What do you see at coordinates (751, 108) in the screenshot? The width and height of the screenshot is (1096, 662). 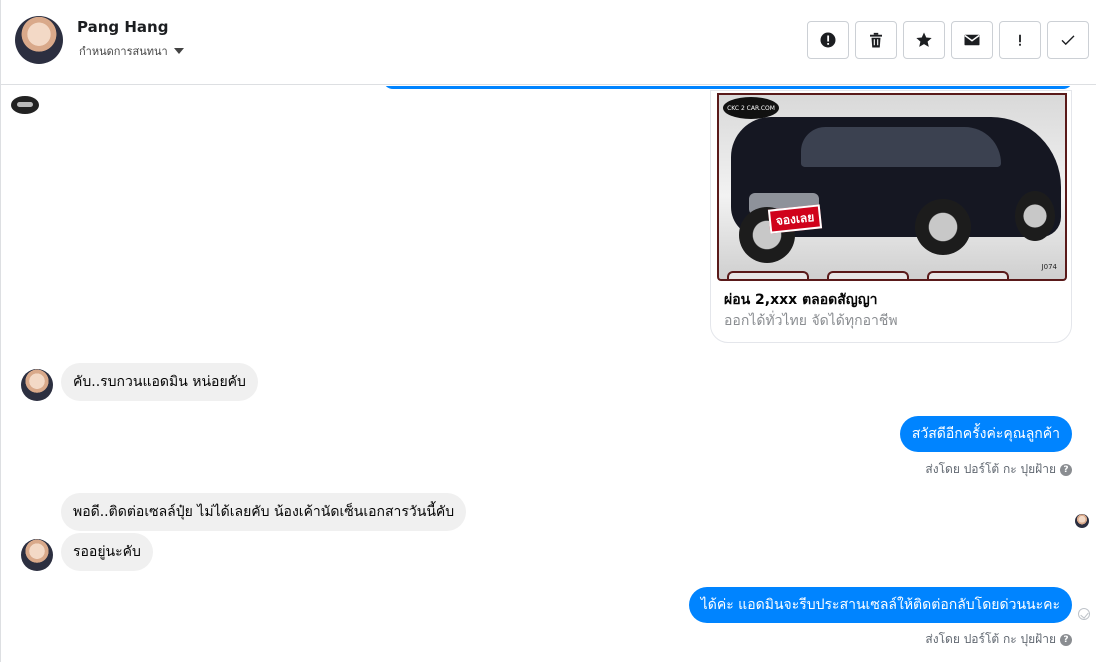 I see `dealer-logo: CKC 2 CAR.COM` at bounding box center [751, 108].